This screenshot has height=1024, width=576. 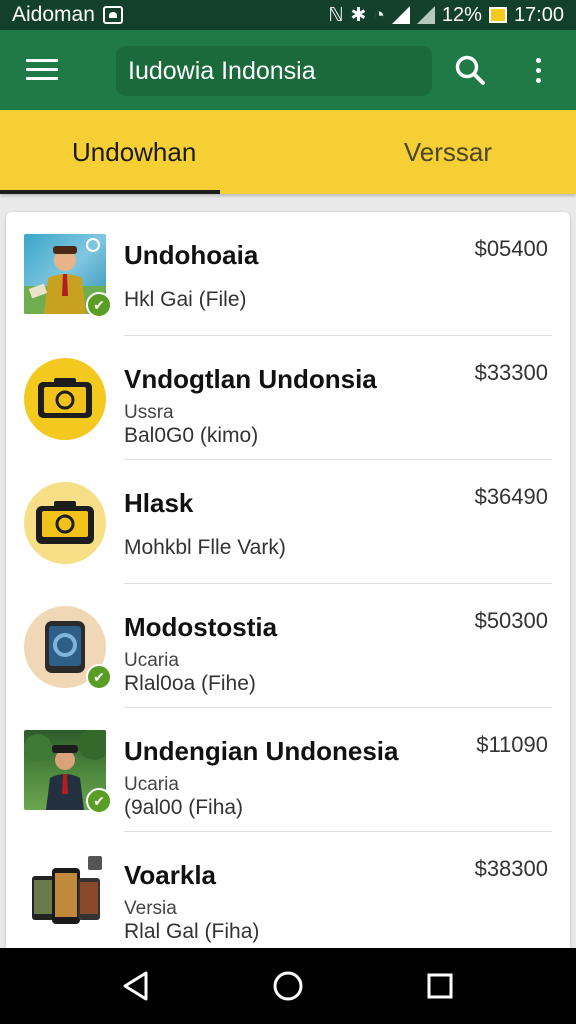 I want to click on tab-verssar: Verssar, so click(x=429, y=152).